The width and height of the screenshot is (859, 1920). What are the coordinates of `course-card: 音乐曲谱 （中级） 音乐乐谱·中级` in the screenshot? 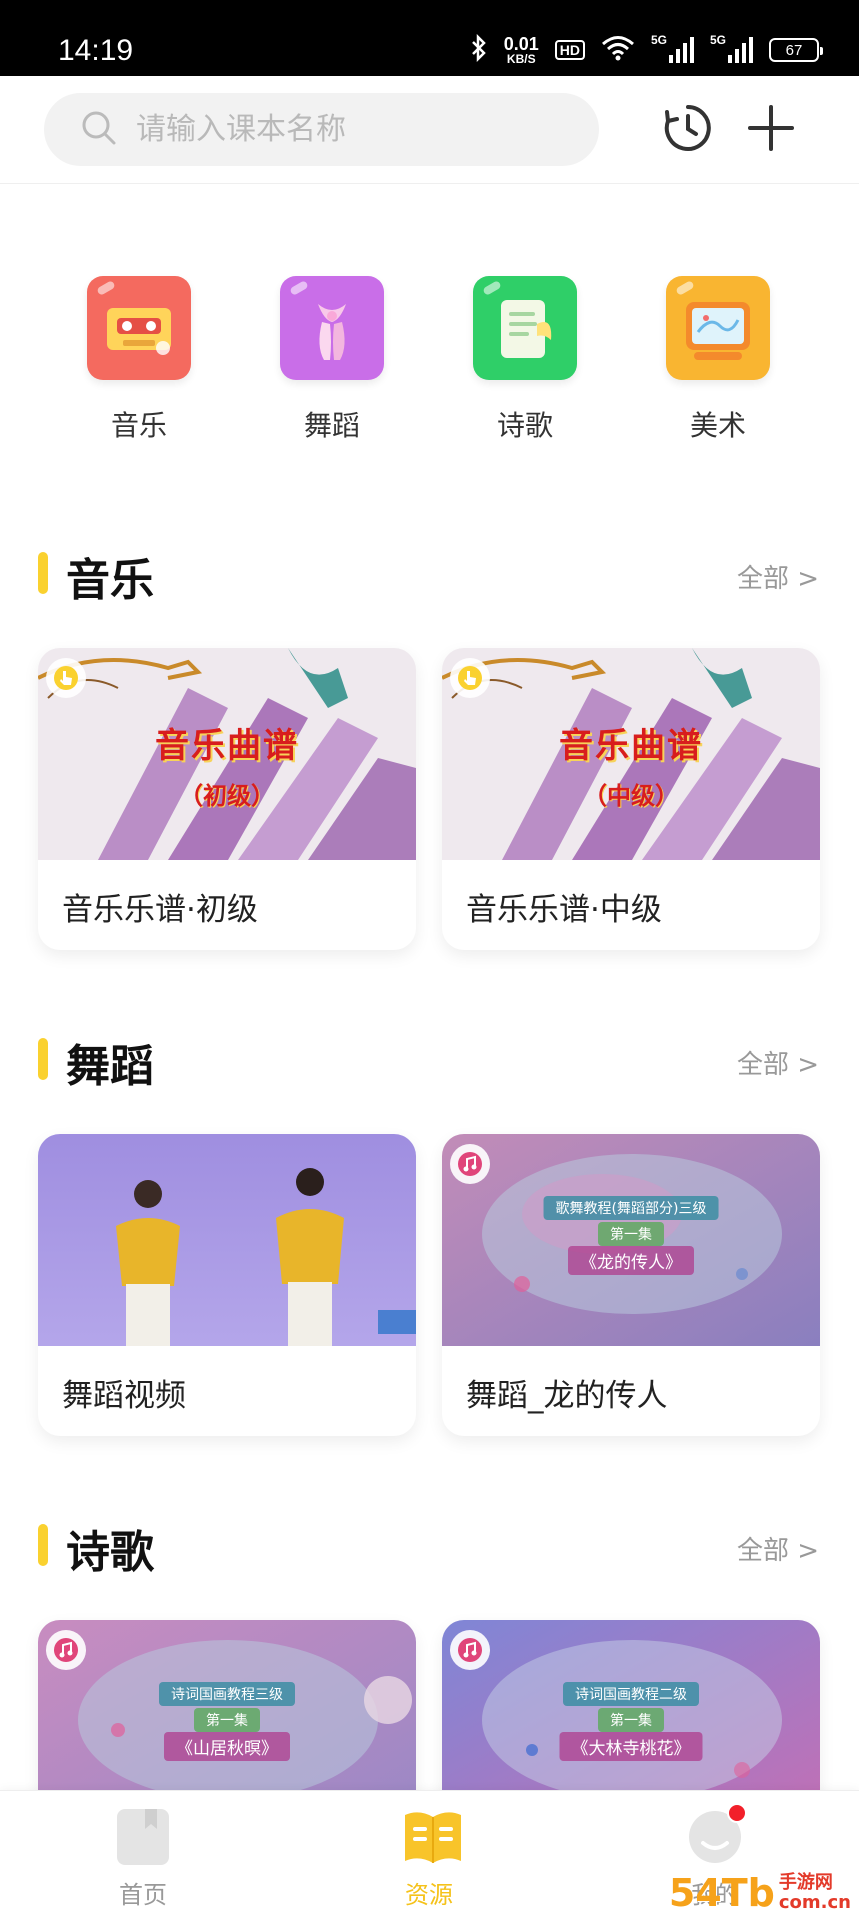 It's located at (631, 799).